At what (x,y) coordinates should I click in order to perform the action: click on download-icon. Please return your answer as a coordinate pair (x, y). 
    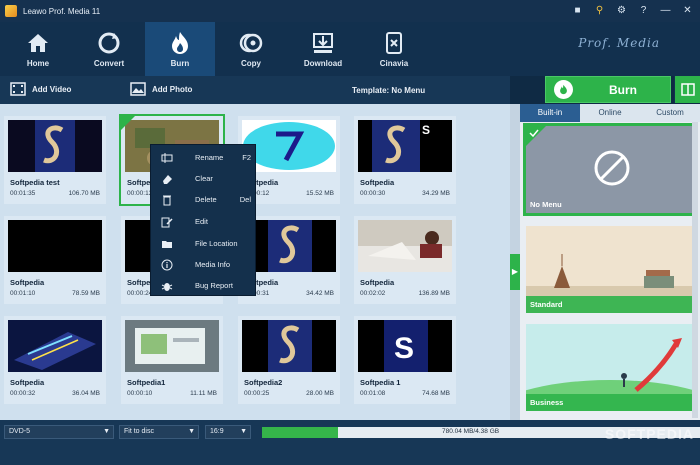
    Looking at the image, I should click on (323, 43).